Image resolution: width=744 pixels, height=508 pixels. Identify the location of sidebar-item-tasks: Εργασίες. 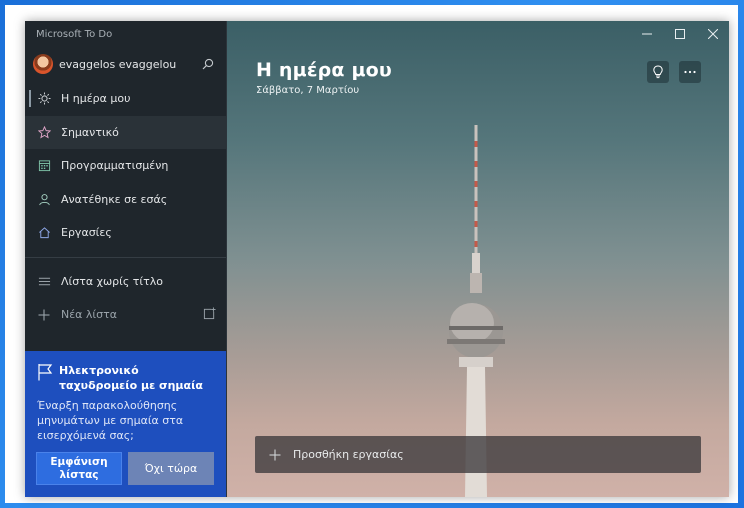
(125, 233).